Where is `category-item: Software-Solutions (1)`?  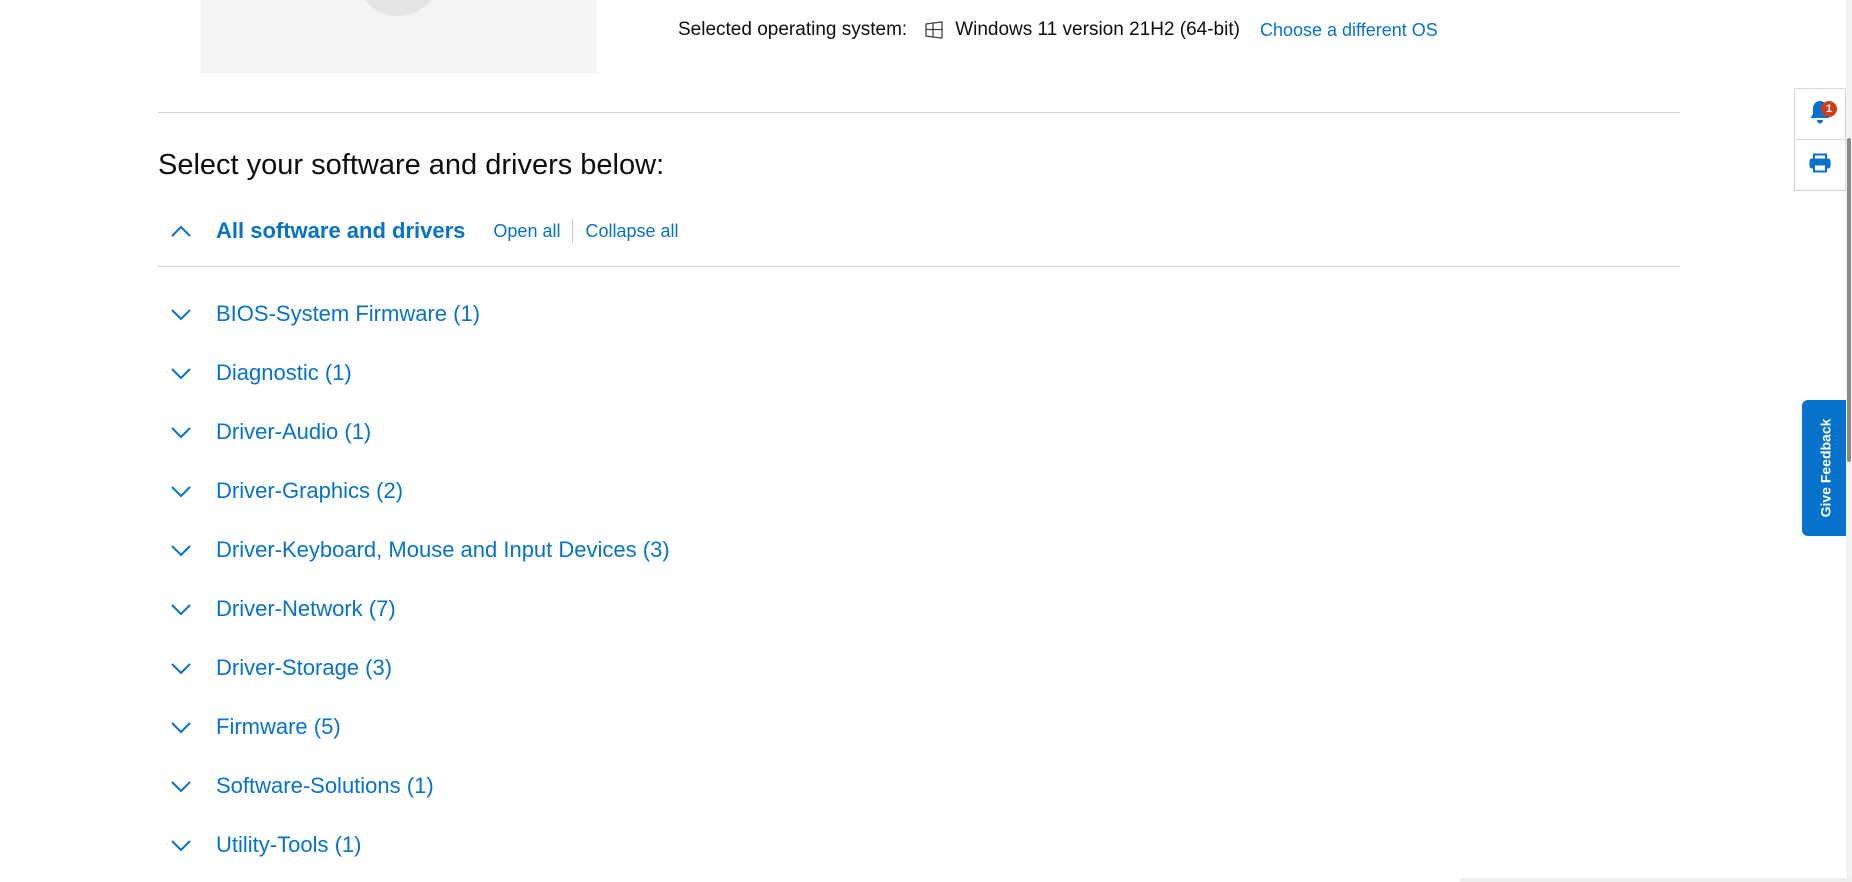 category-item: Software-Solutions (1) is located at coordinates (414, 795).